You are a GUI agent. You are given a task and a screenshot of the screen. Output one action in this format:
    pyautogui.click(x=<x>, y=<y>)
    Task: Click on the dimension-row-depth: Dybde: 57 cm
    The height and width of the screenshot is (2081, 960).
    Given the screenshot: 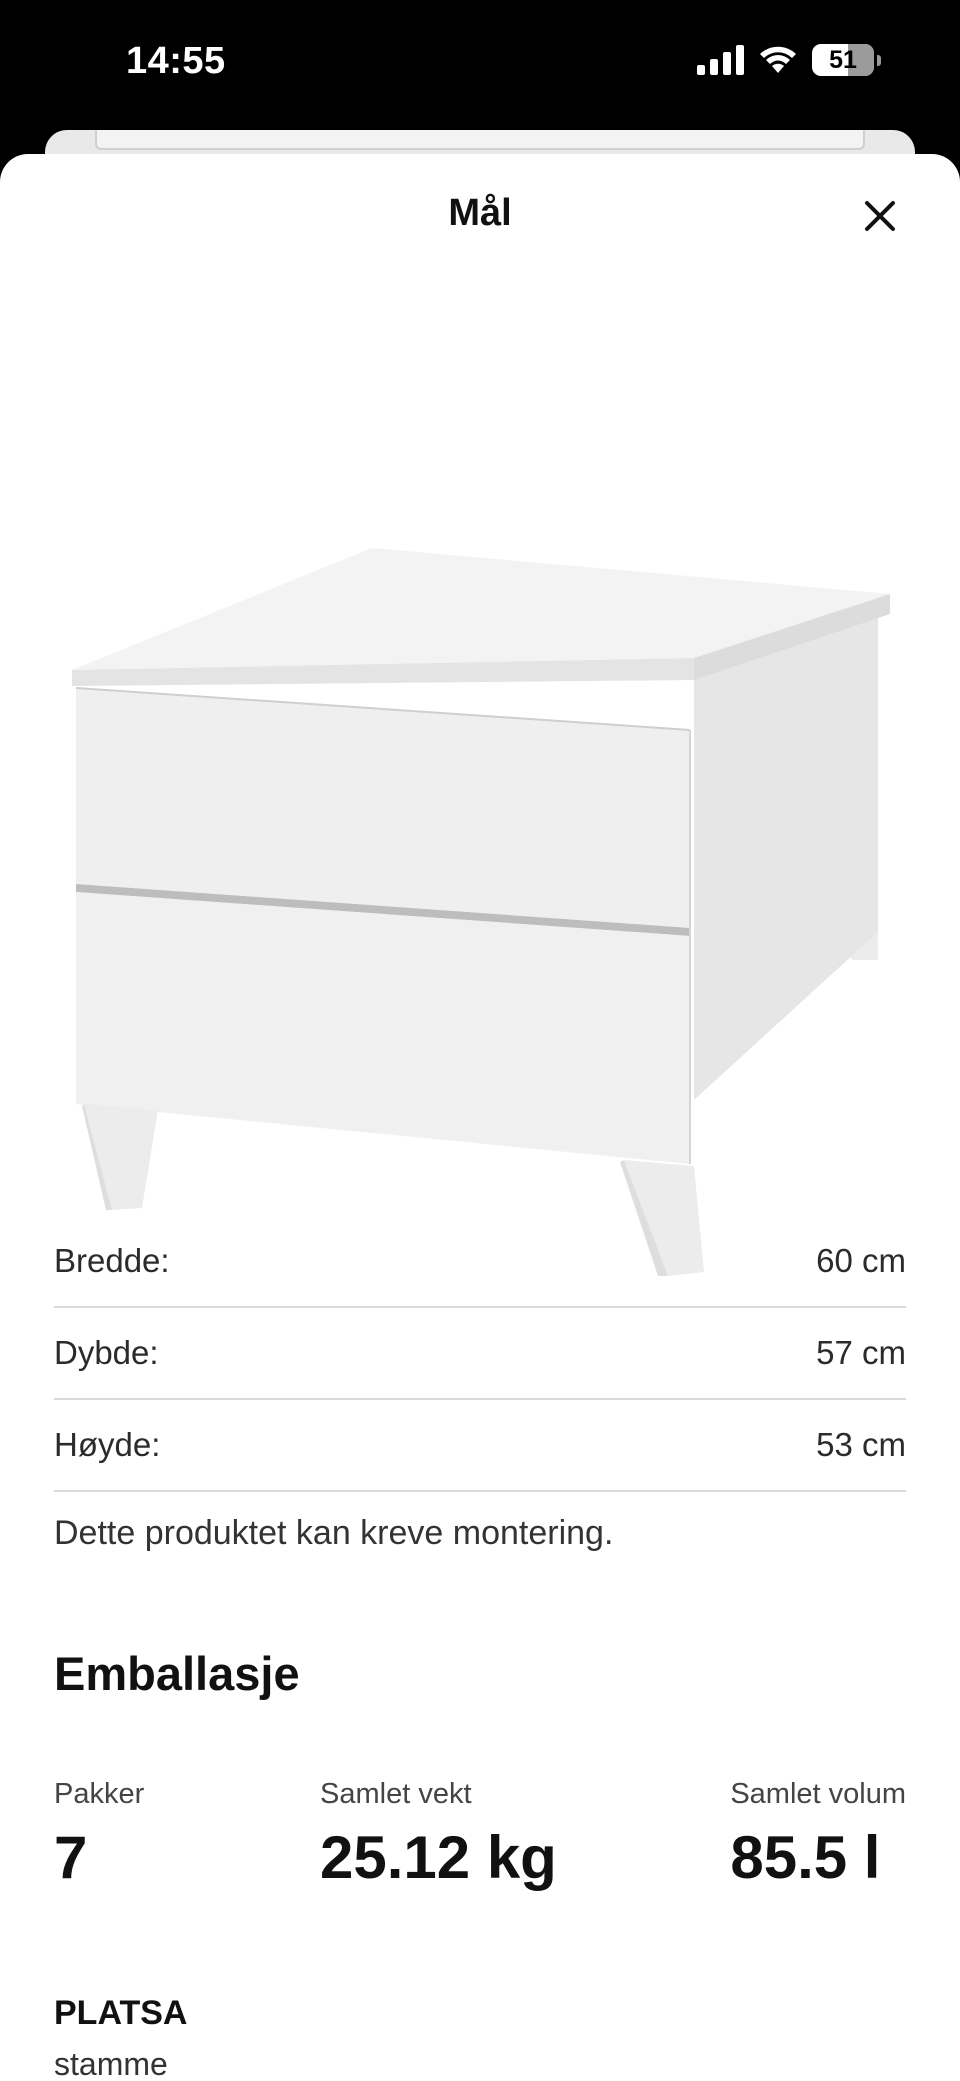 What is the action you would take?
    pyautogui.click(x=480, y=1354)
    